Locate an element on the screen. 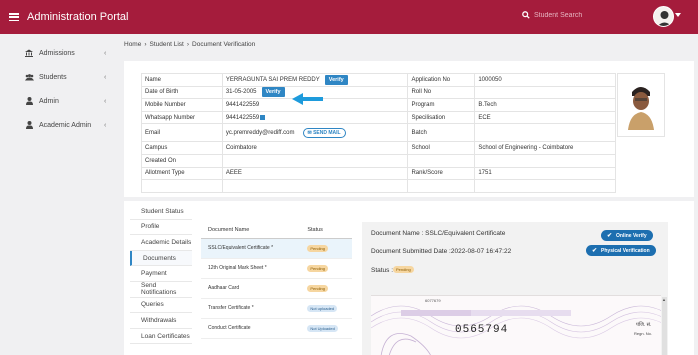 Image resolution: width=698 pixels, height=355 pixels. document-status-badge: Pending is located at coordinates (403, 269).